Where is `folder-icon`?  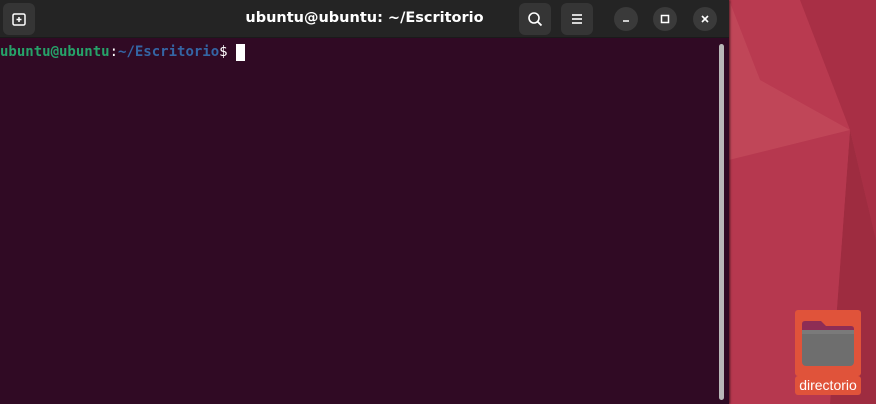 folder-icon is located at coordinates (828, 343).